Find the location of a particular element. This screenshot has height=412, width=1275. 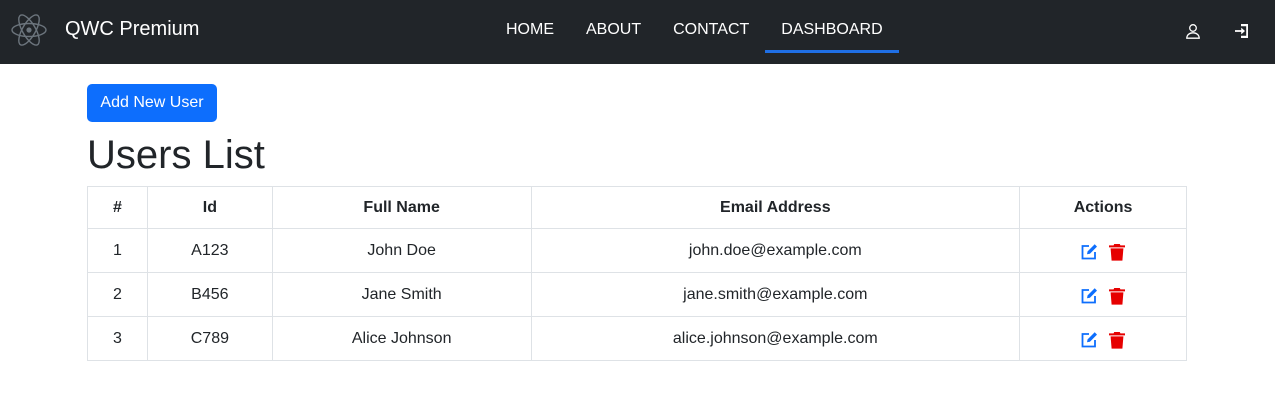

main-nav: HOME ABOUT CONTACT DASHBOARD is located at coordinates (694, 32).